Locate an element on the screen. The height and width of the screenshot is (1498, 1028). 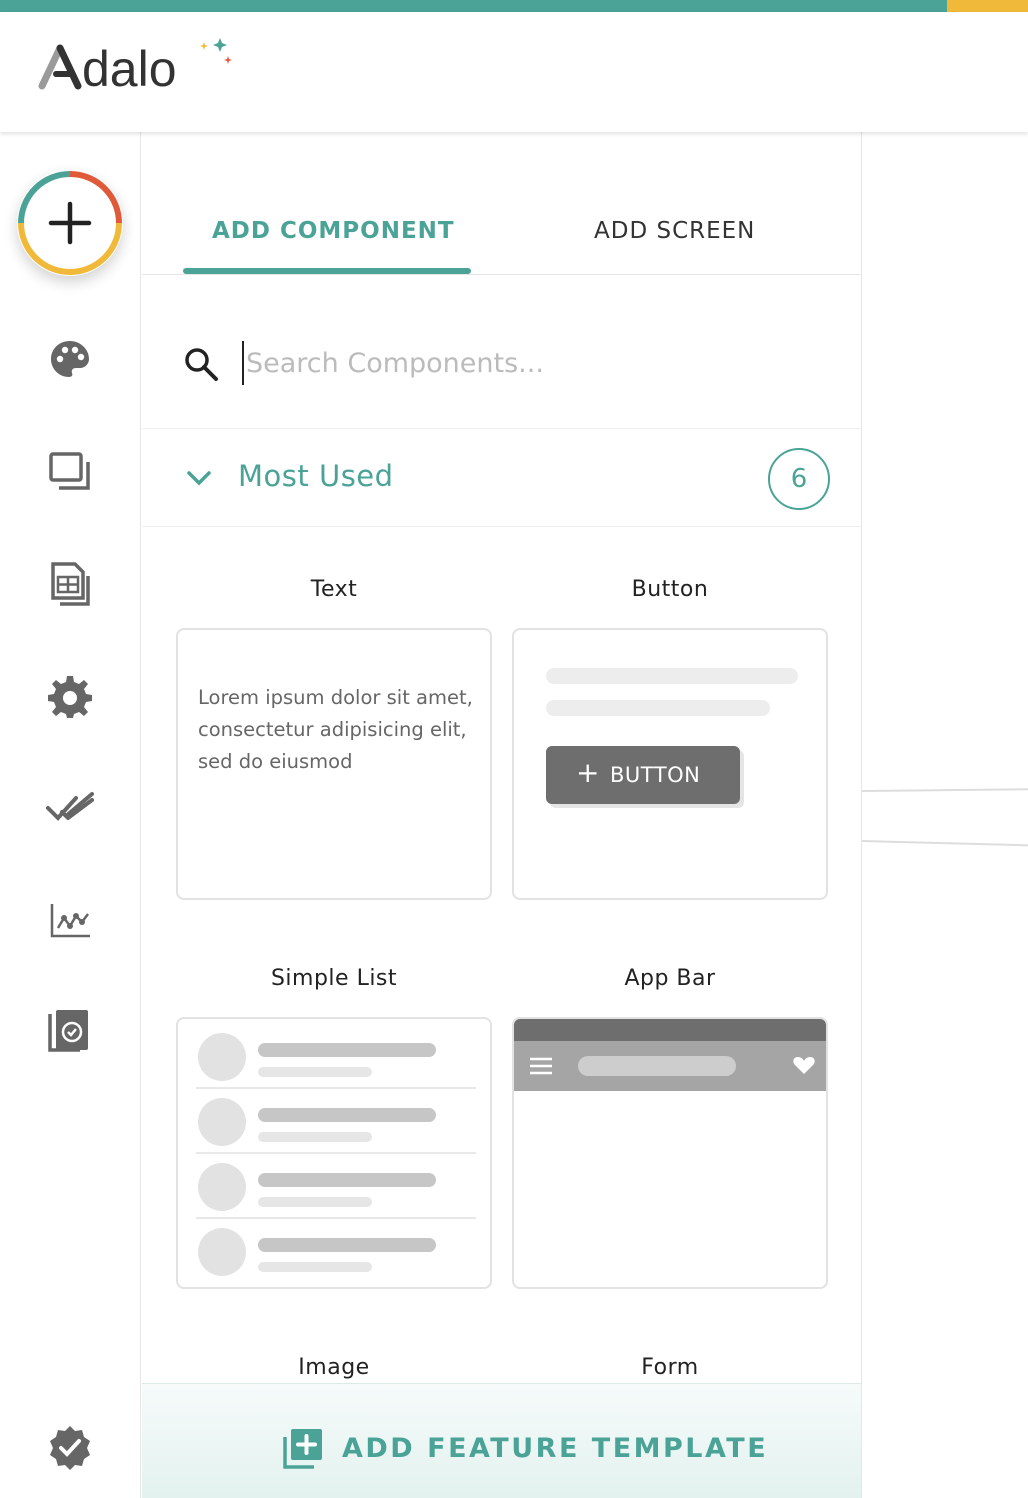
header: dalo is located at coordinates (514, 72).